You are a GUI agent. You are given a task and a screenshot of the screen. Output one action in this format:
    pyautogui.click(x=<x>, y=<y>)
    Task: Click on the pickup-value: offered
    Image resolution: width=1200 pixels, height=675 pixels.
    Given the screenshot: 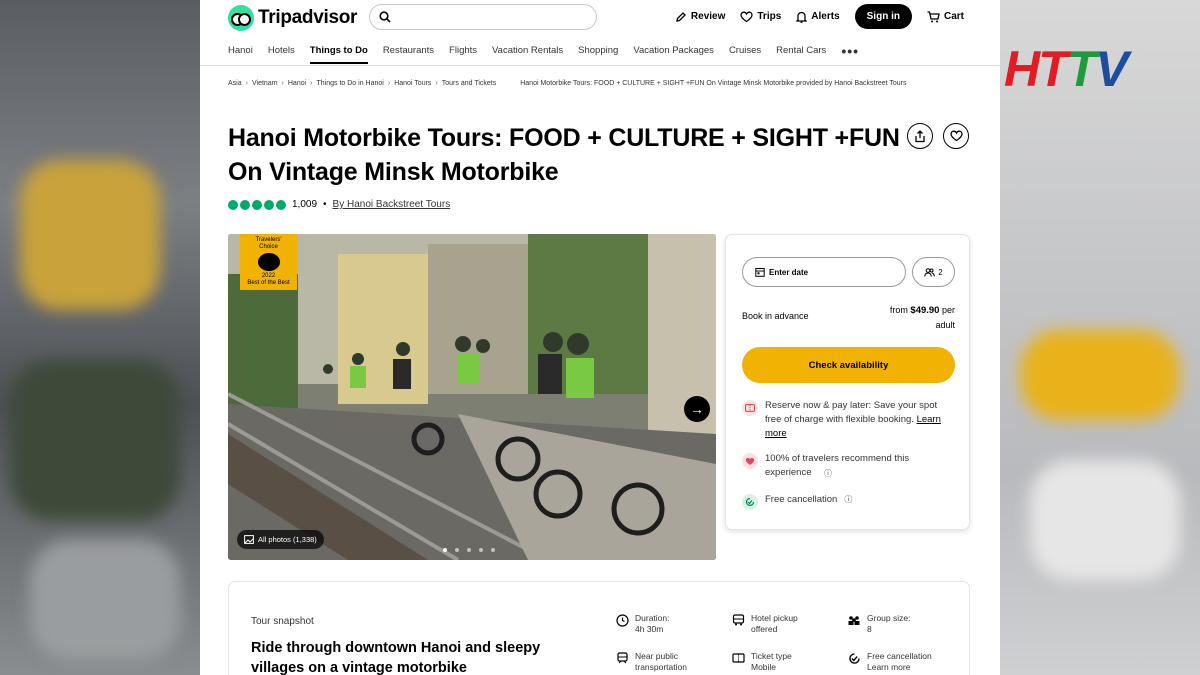 What is the action you would take?
    pyautogui.click(x=764, y=629)
    